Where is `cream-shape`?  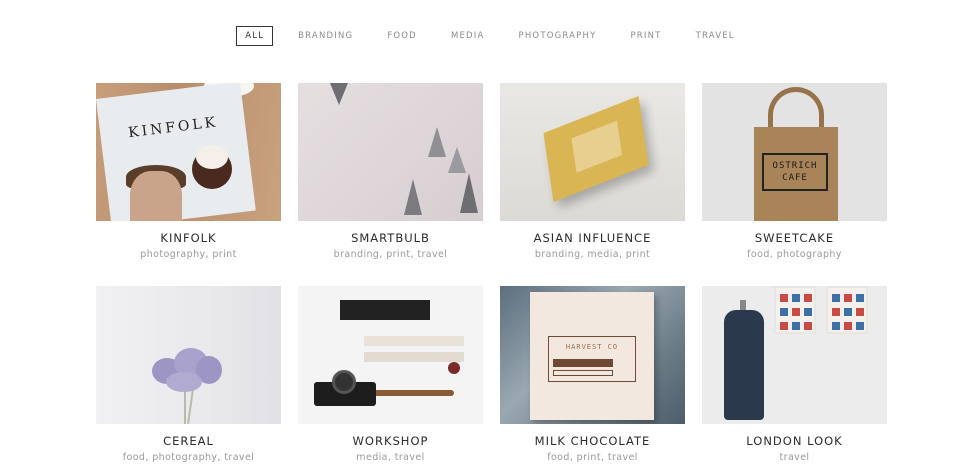 cream-shape is located at coordinates (212, 157).